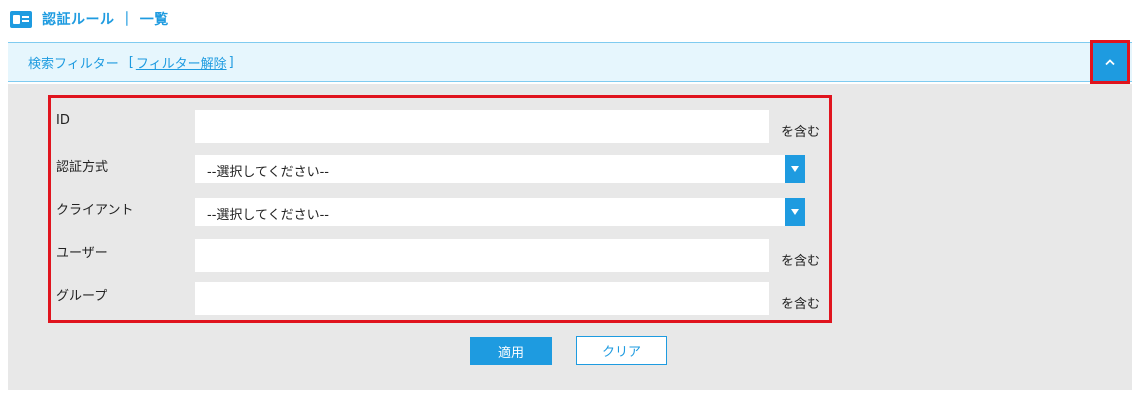 The image size is (1141, 401). I want to click on group-input, so click(482, 298).